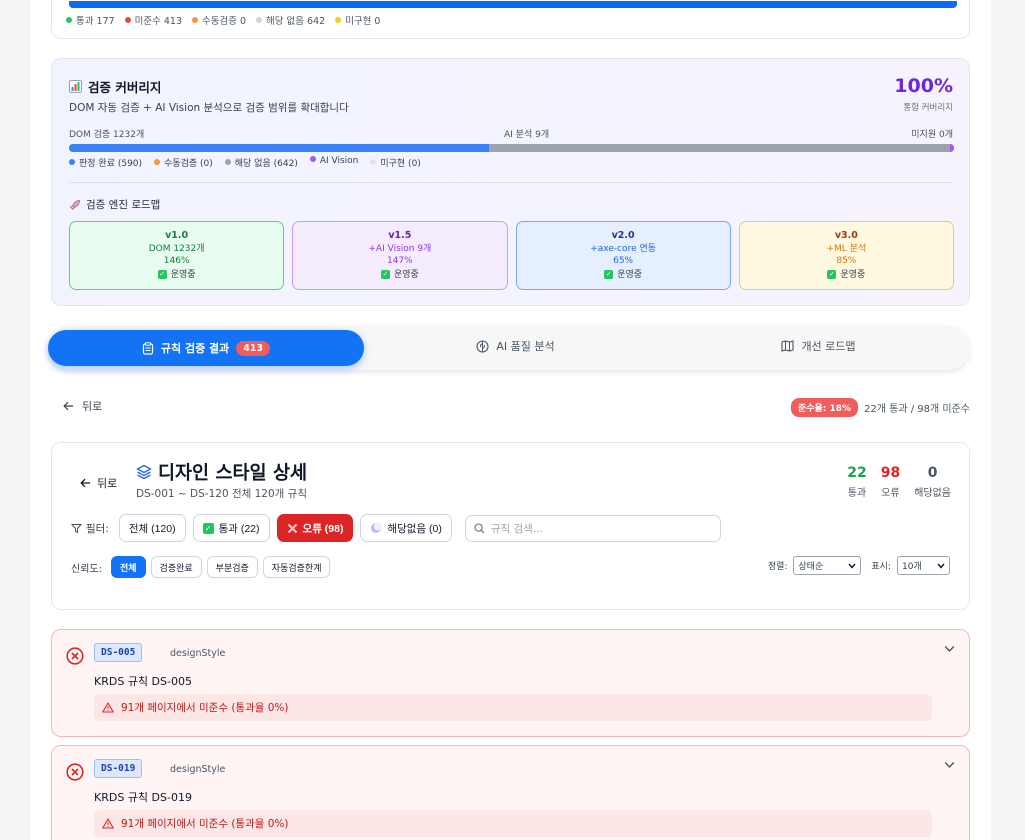 Image resolution: width=1025 pixels, height=840 pixels. I want to click on stat-na: 0 해당없음, so click(932, 482).